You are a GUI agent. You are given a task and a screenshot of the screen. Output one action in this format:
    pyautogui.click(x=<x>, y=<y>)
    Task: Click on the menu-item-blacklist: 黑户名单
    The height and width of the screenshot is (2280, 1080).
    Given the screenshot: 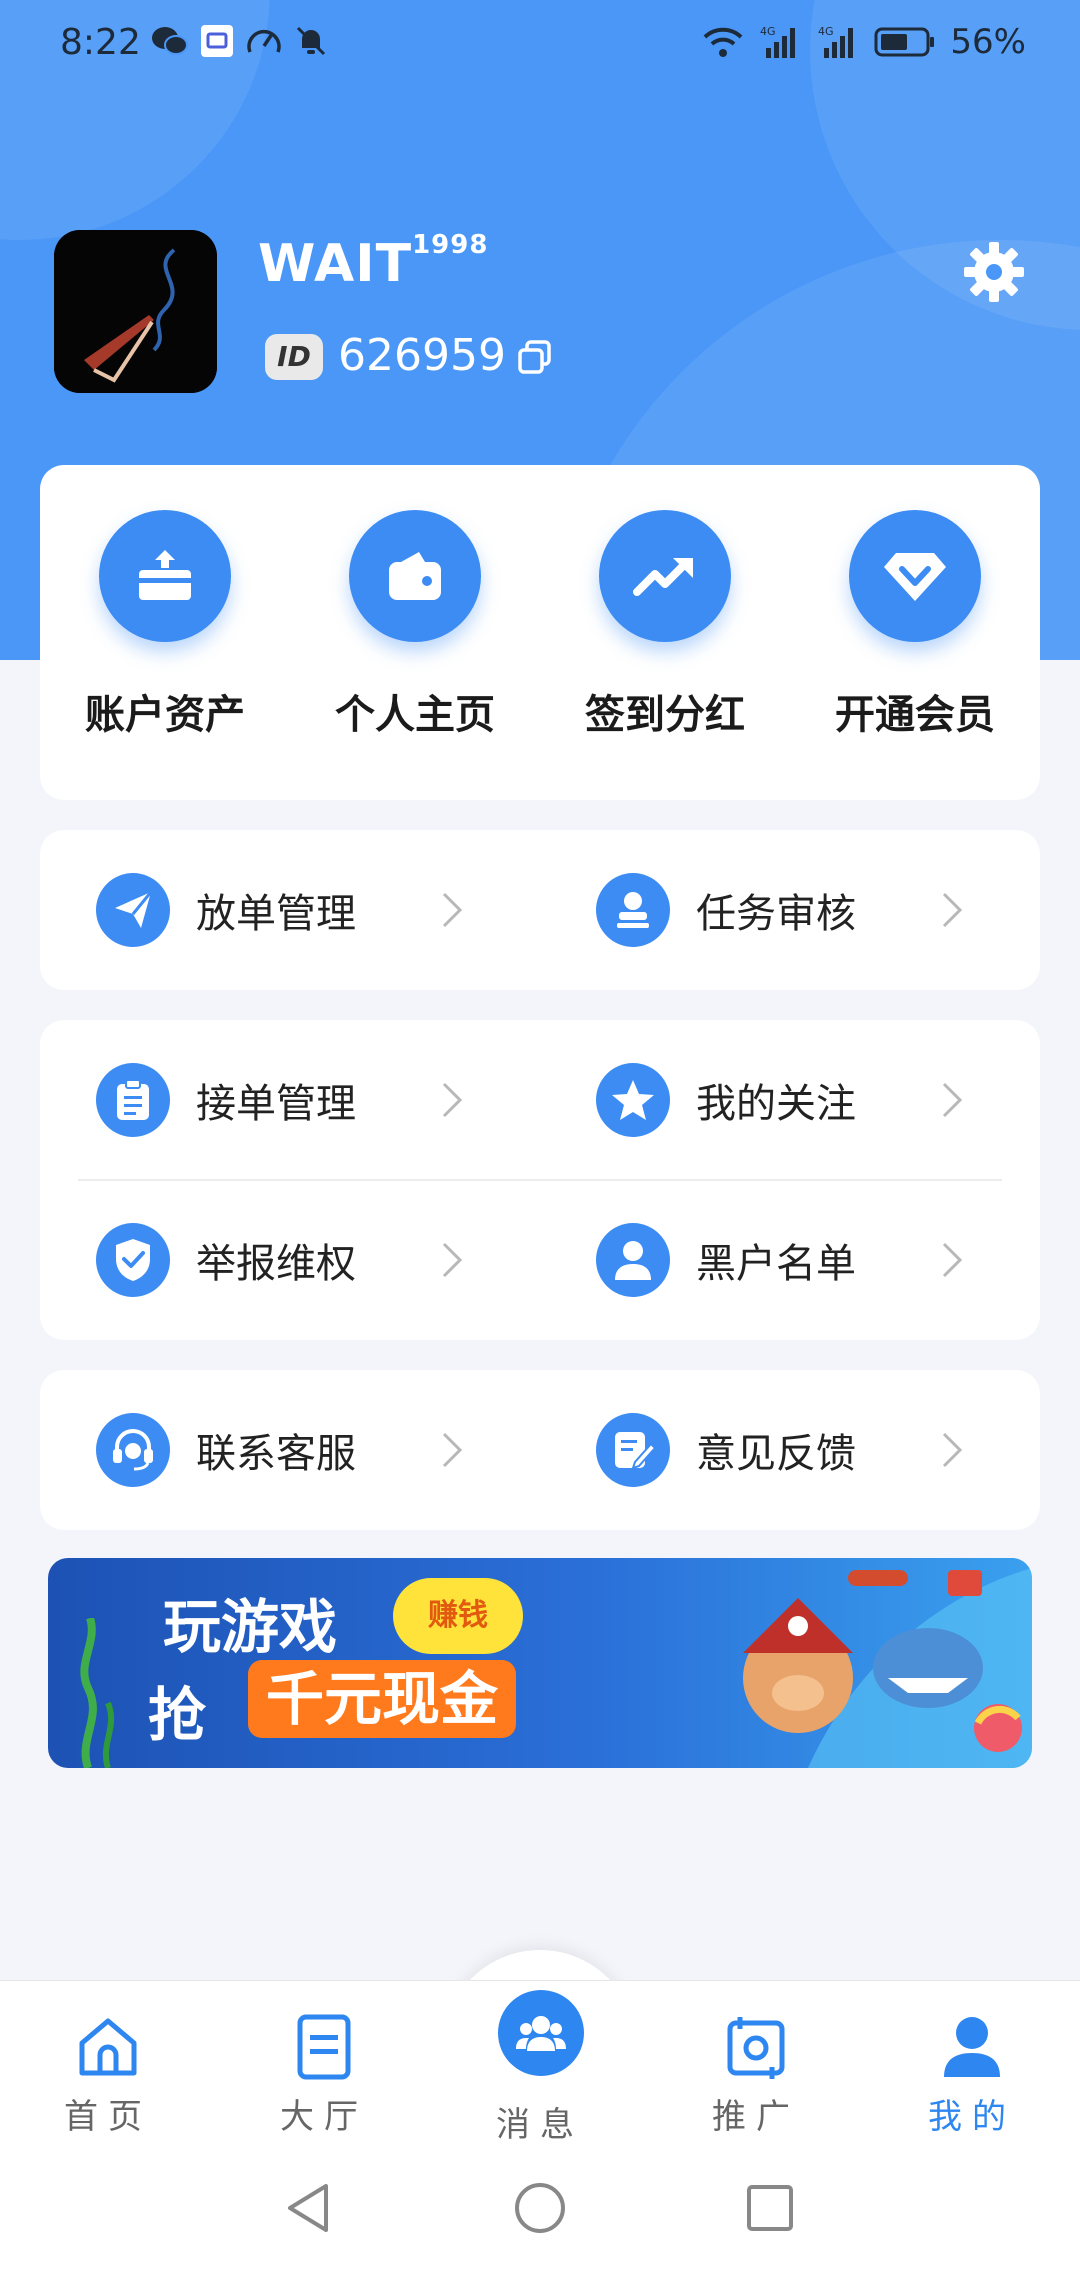 What is the action you would take?
    pyautogui.click(x=790, y=1260)
    